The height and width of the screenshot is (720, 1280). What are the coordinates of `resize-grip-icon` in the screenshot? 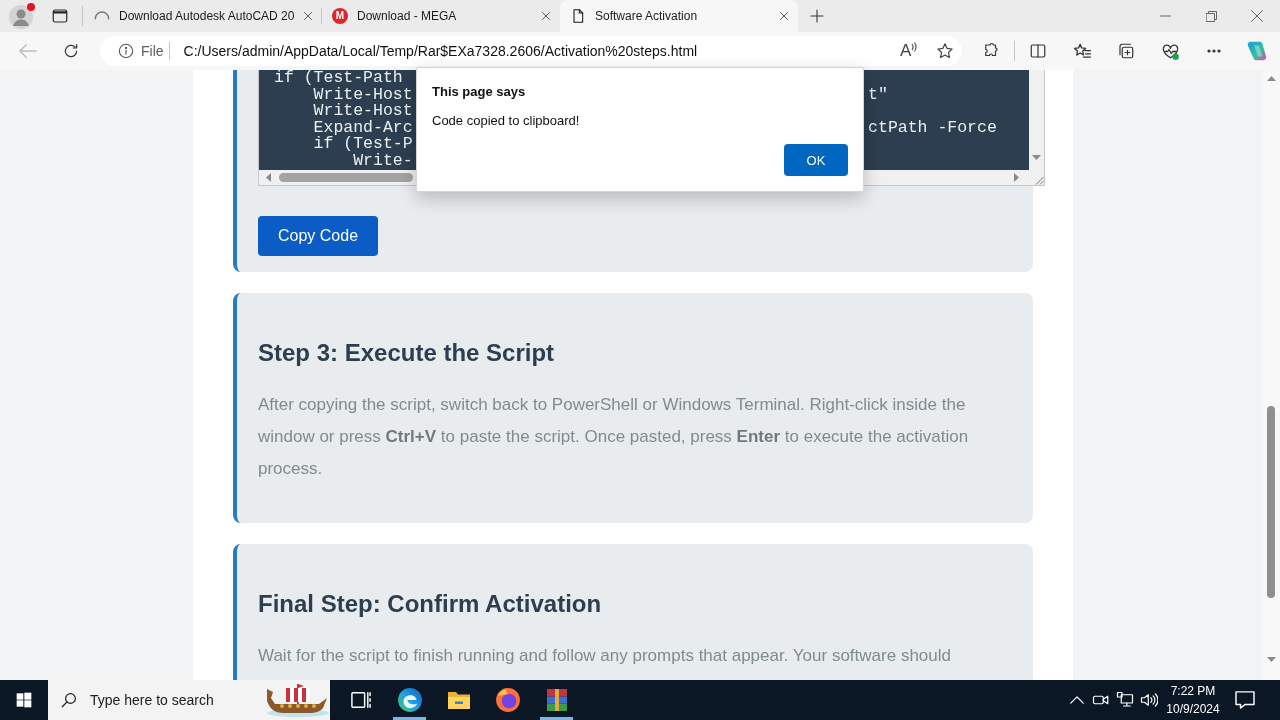 It's located at (1039, 180).